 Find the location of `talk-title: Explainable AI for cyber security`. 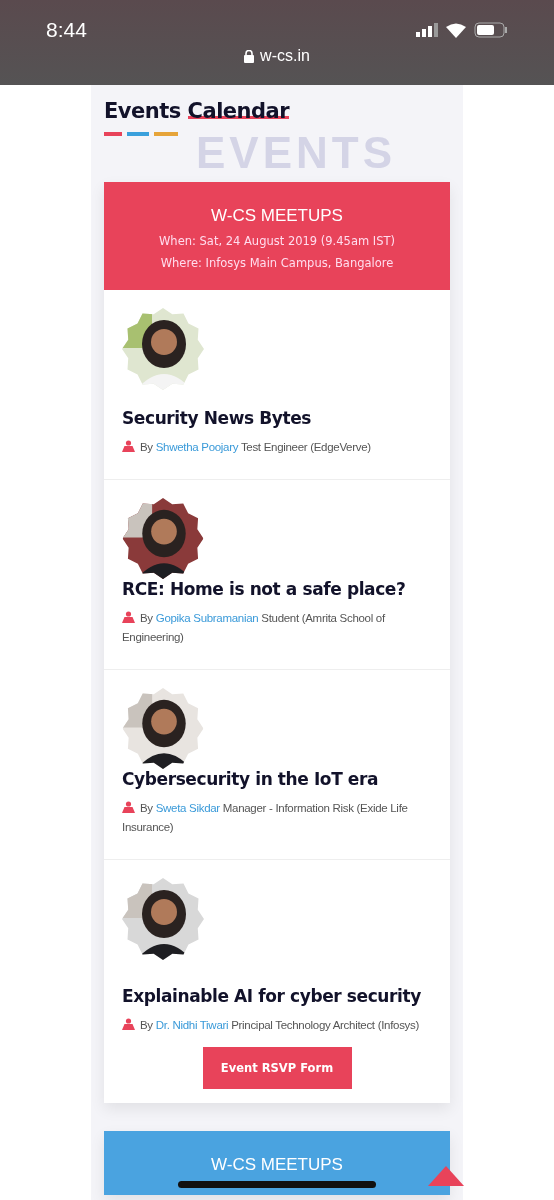

talk-title: Explainable AI for cyber security is located at coordinates (272, 996).